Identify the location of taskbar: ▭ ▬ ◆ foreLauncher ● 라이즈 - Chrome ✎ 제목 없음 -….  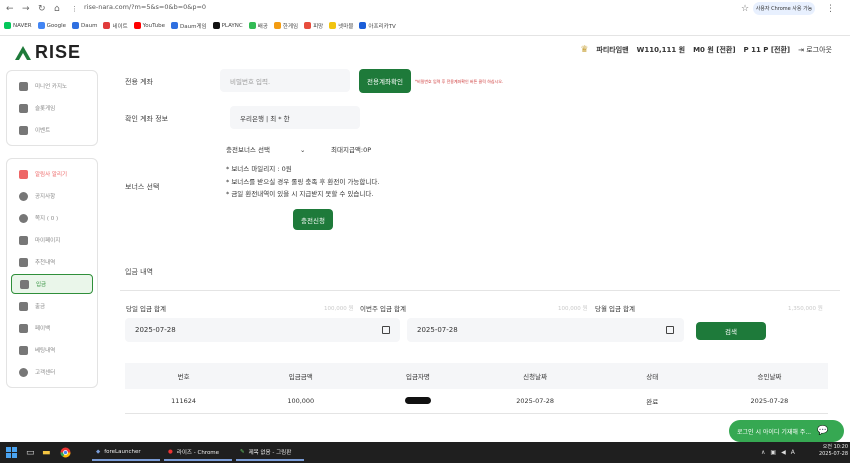
(425, 452).